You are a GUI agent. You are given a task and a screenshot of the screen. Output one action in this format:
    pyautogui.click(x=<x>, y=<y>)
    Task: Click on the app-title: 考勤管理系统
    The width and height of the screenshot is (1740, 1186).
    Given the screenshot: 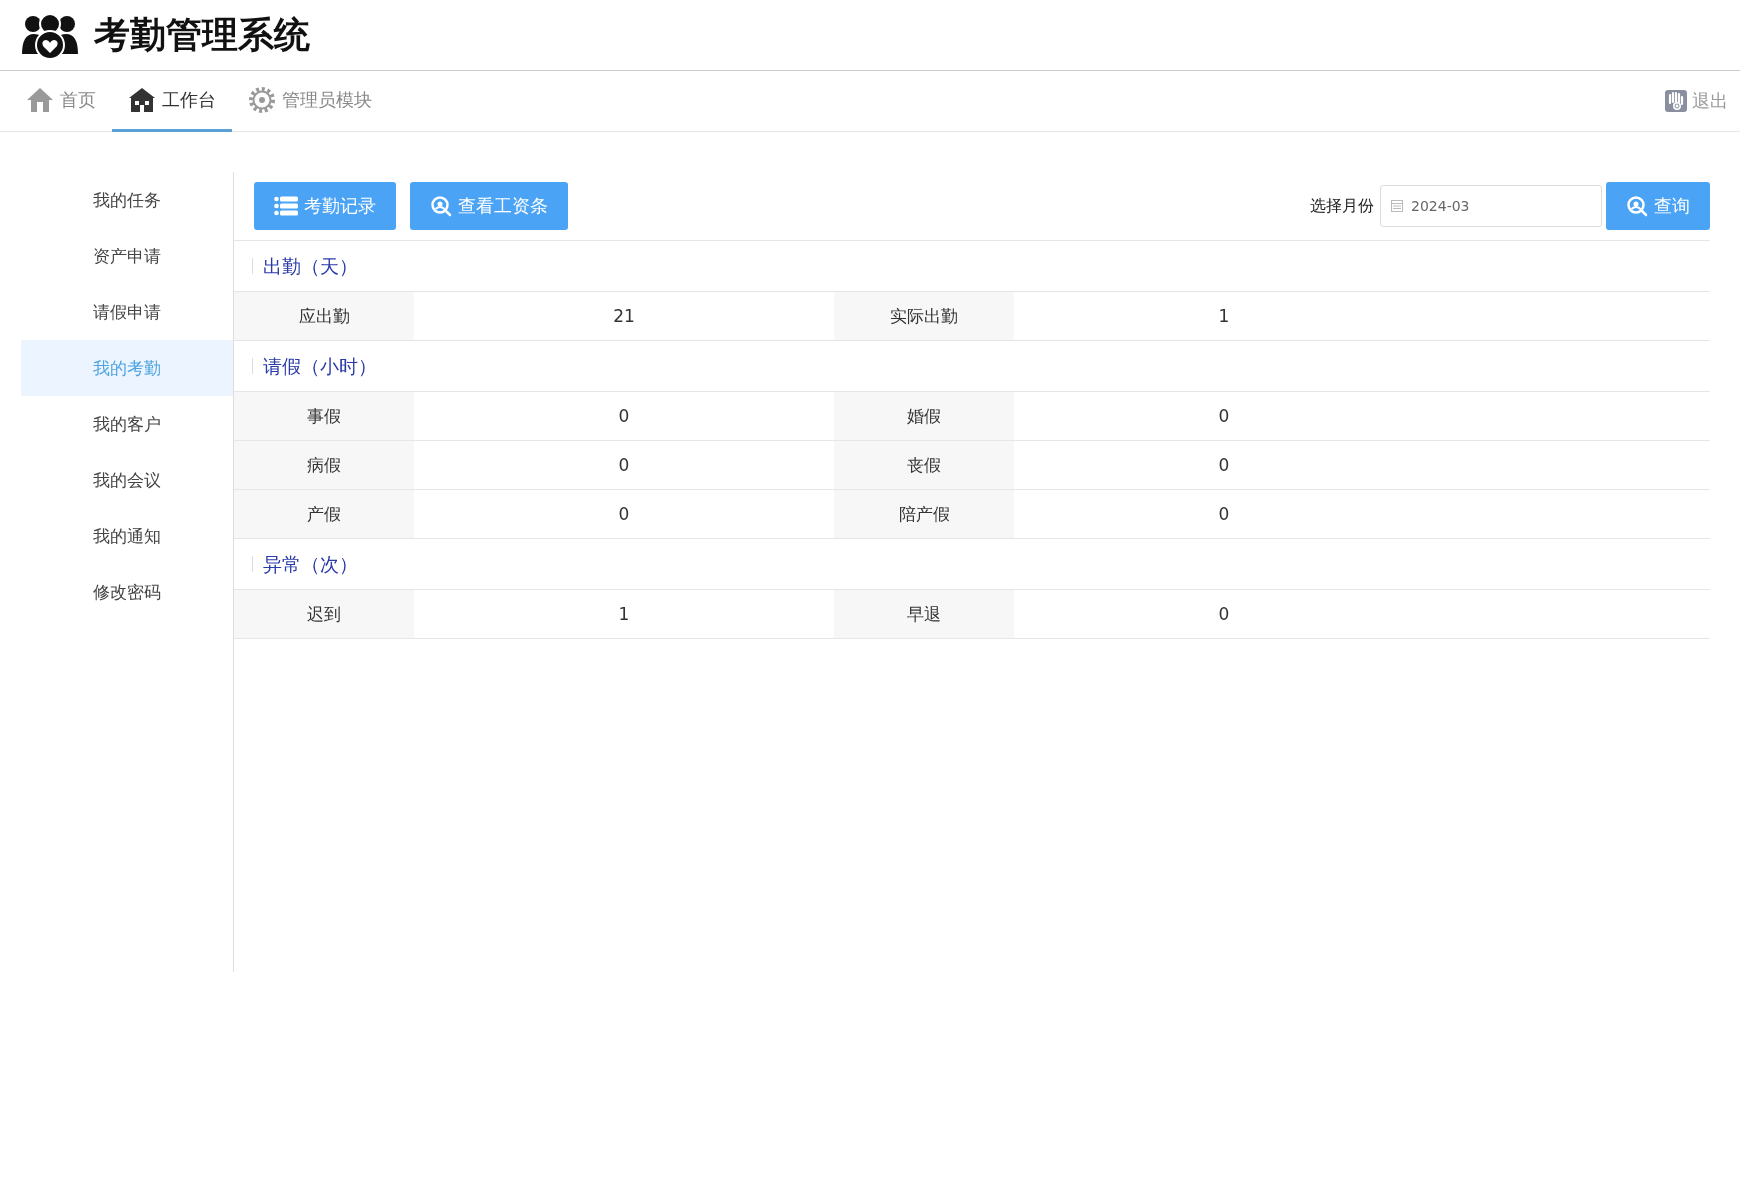 What is the action you would take?
    pyautogui.click(x=202, y=34)
    